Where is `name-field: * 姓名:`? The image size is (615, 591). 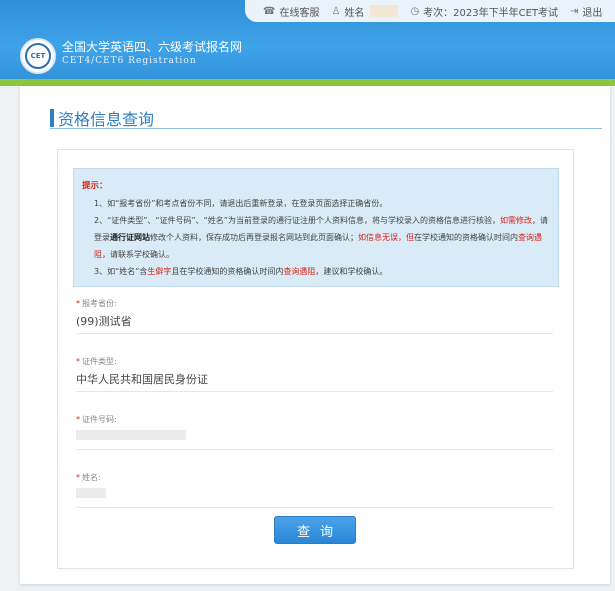
name-field: * 姓名: is located at coordinates (314, 490).